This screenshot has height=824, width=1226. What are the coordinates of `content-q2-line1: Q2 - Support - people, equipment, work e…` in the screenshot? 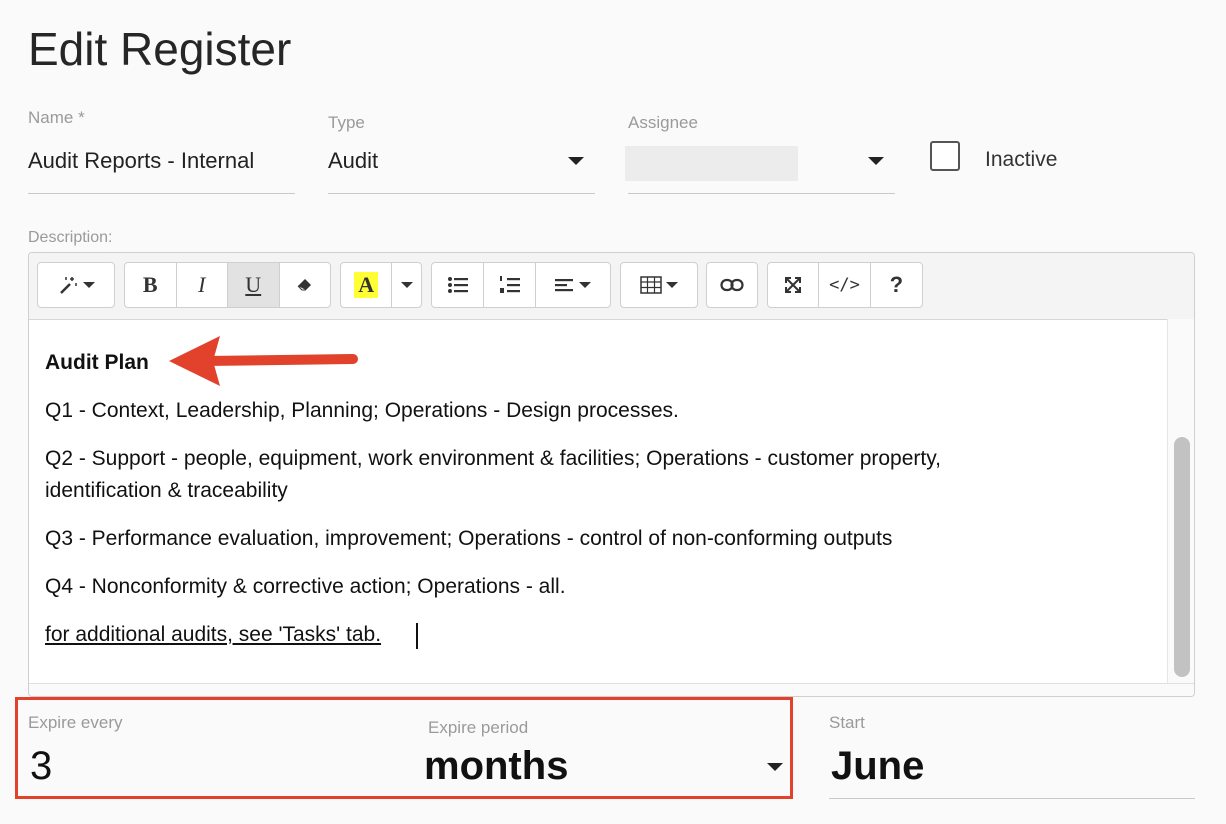 It's located at (493, 458).